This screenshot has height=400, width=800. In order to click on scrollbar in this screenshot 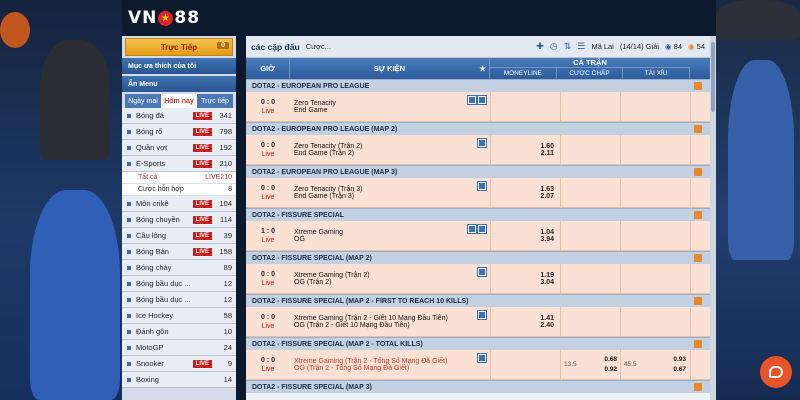, I will do `click(713, 218)`.